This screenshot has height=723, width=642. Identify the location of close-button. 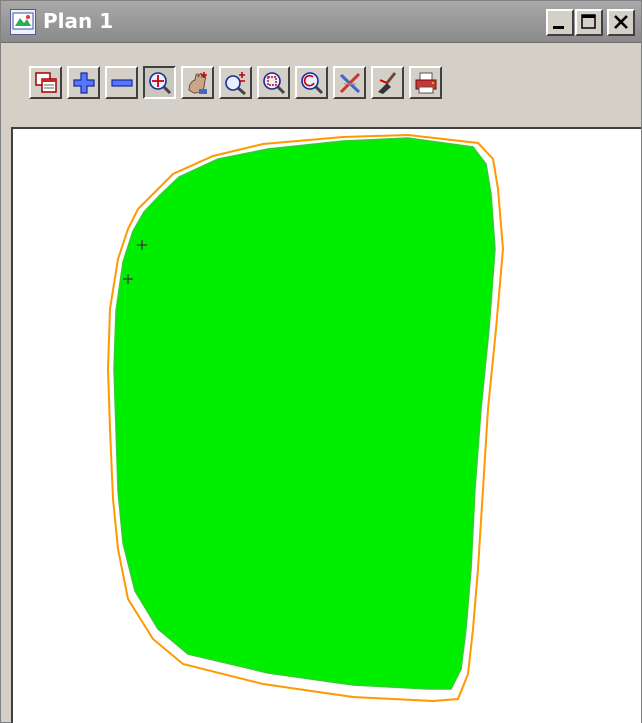
(621, 22).